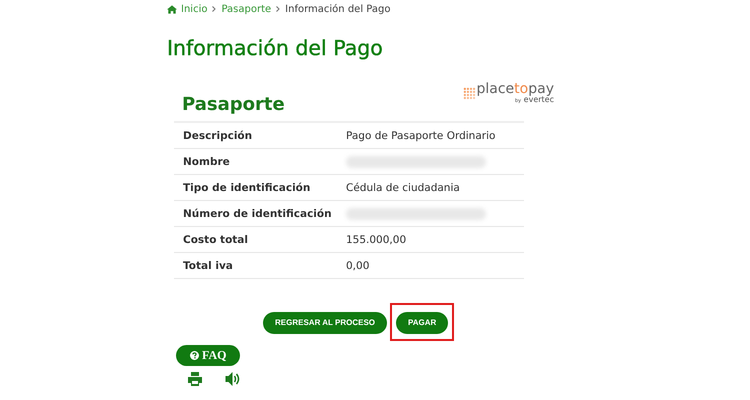  What do you see at coordinates (255, 135) in the screenshot?
I see `field-label: Descripción` at bounding box center [255, 135].